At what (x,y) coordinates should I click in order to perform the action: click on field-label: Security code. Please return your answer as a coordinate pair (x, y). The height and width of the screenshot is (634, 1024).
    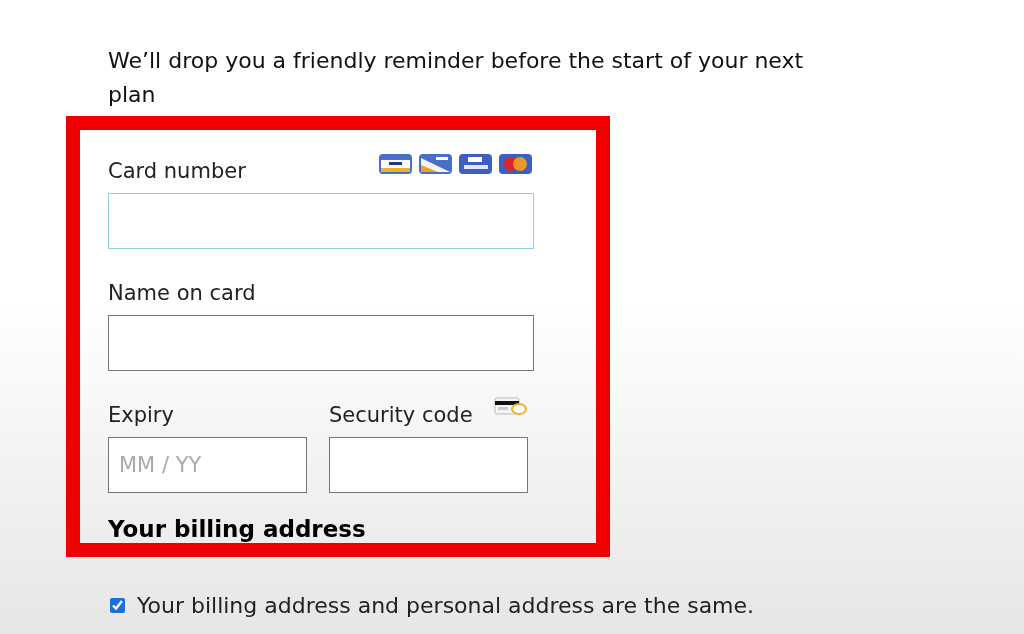
    Looking at the image, I should click on (401, 415).